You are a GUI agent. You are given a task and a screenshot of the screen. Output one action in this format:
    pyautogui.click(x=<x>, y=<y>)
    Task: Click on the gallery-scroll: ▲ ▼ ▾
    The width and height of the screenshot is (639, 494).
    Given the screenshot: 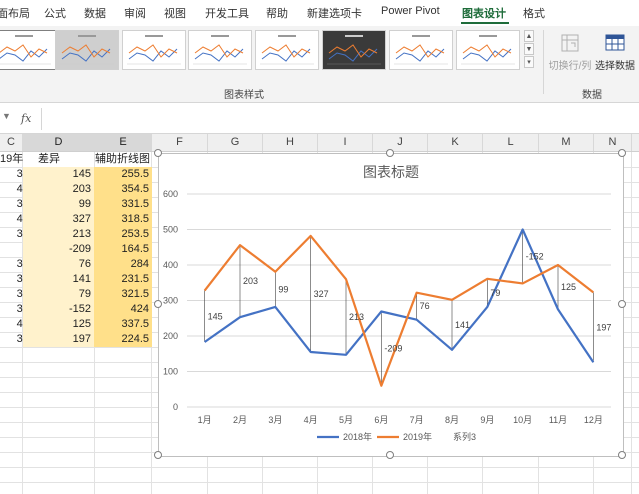 What is the action you would take?
    pyautogui.click(x=529, y=50)
    